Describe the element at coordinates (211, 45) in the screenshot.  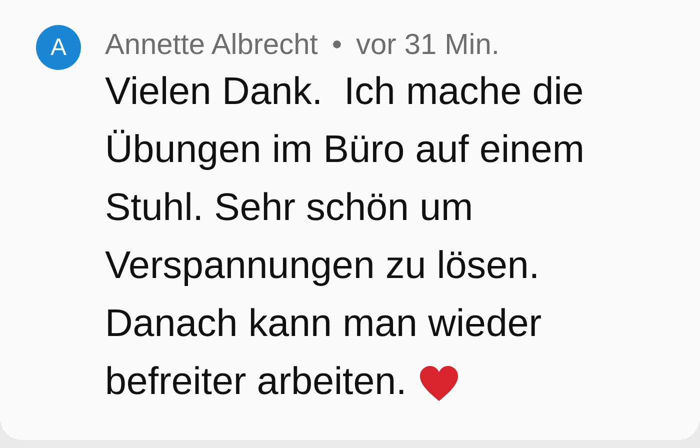
I see `author-name: Annette Albrecht` at that location.